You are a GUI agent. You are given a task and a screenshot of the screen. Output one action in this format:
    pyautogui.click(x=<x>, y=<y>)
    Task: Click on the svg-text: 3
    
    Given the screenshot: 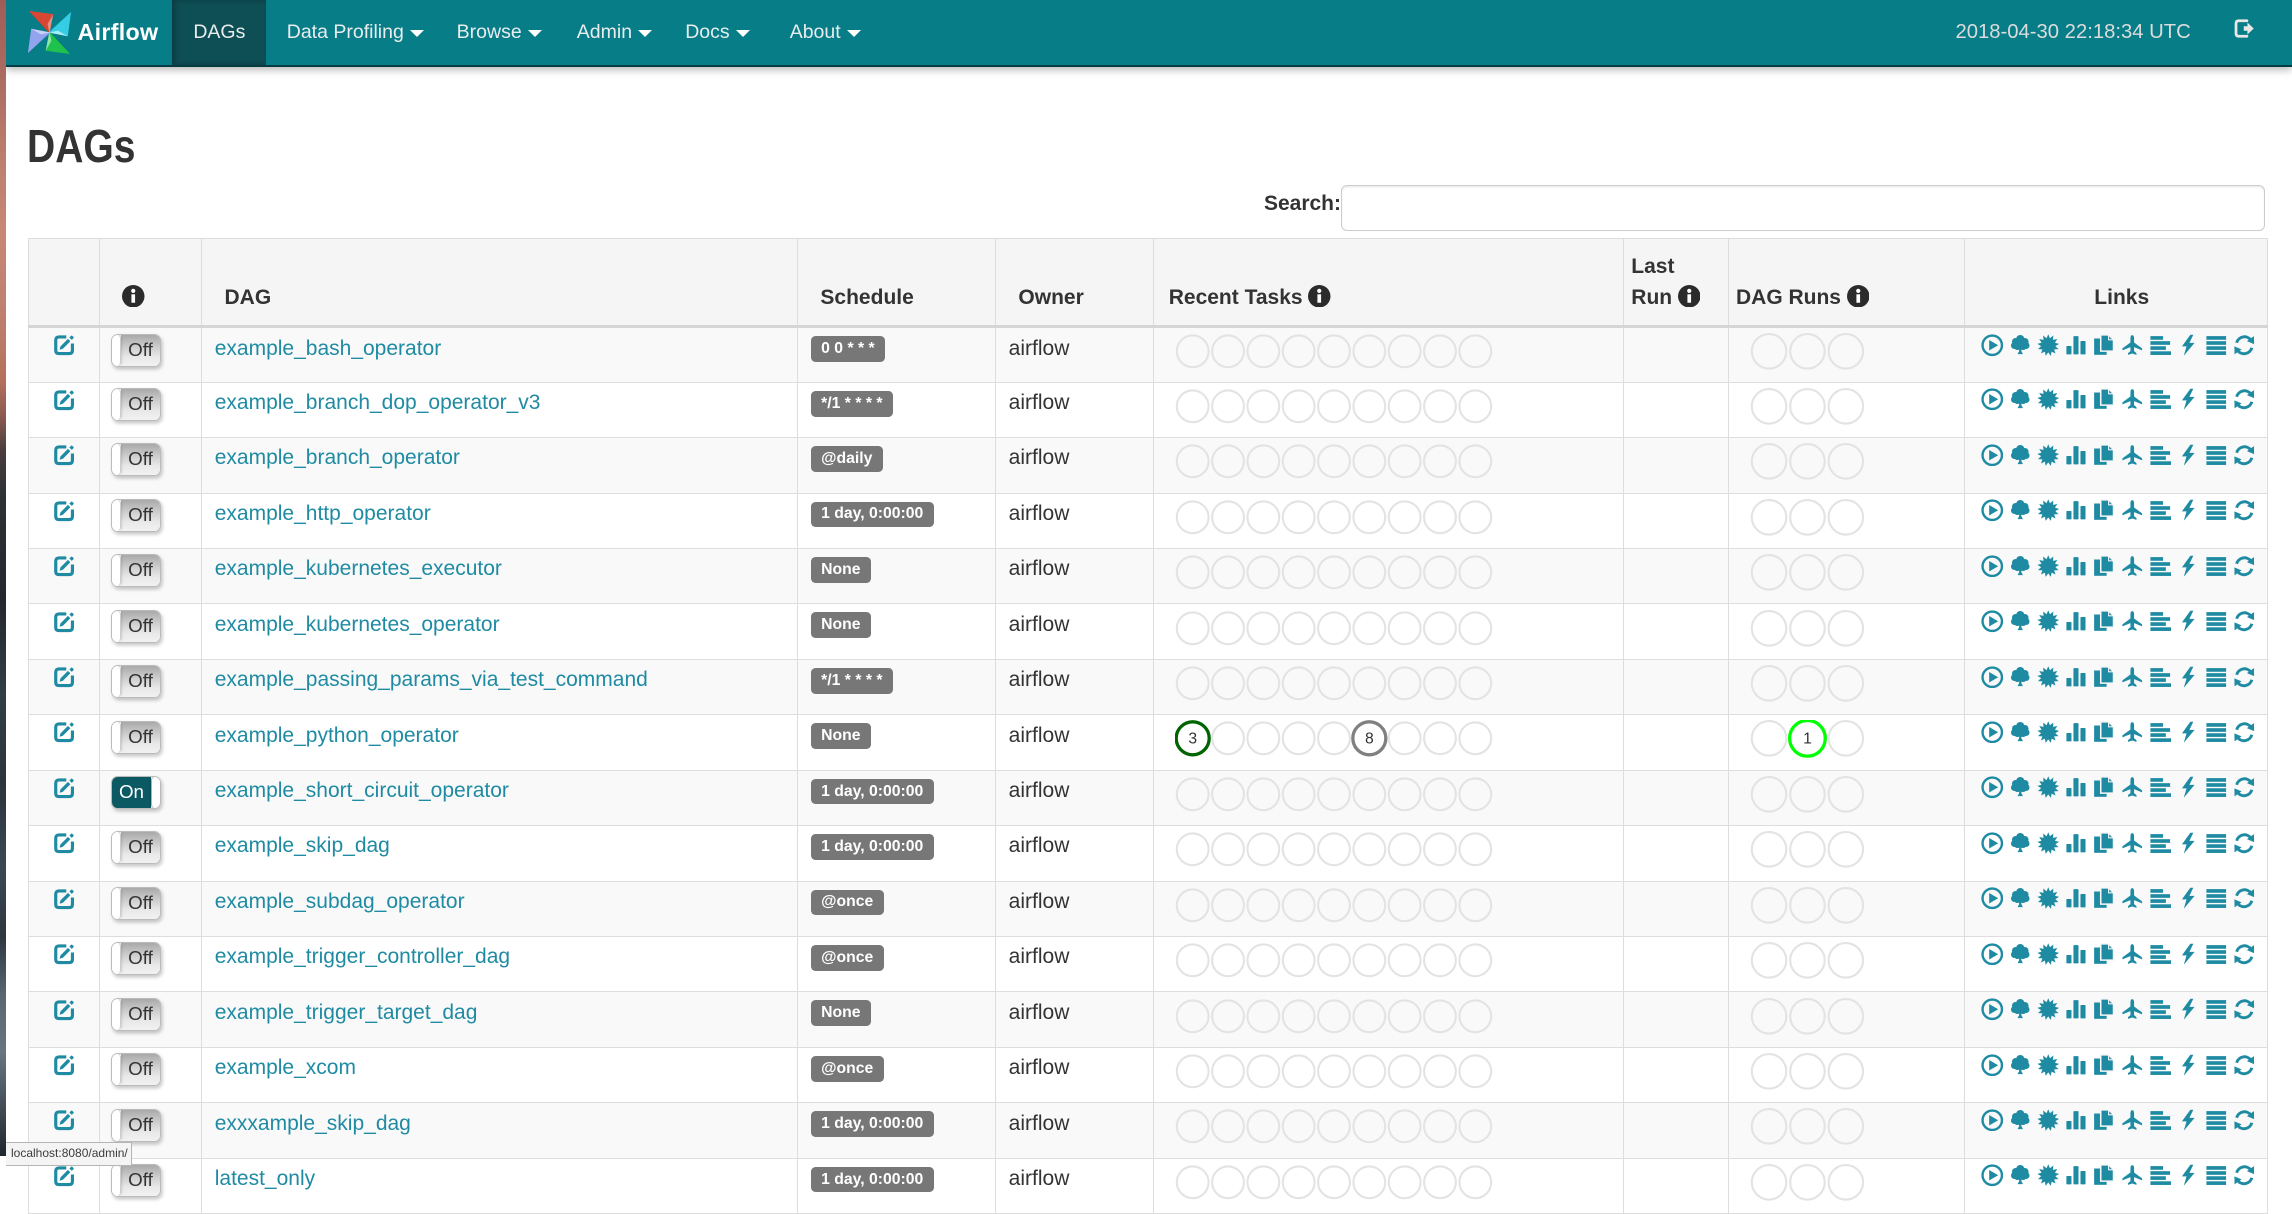 What is the action you would take?
    pyautogui.click(x=1193, y=739)
    